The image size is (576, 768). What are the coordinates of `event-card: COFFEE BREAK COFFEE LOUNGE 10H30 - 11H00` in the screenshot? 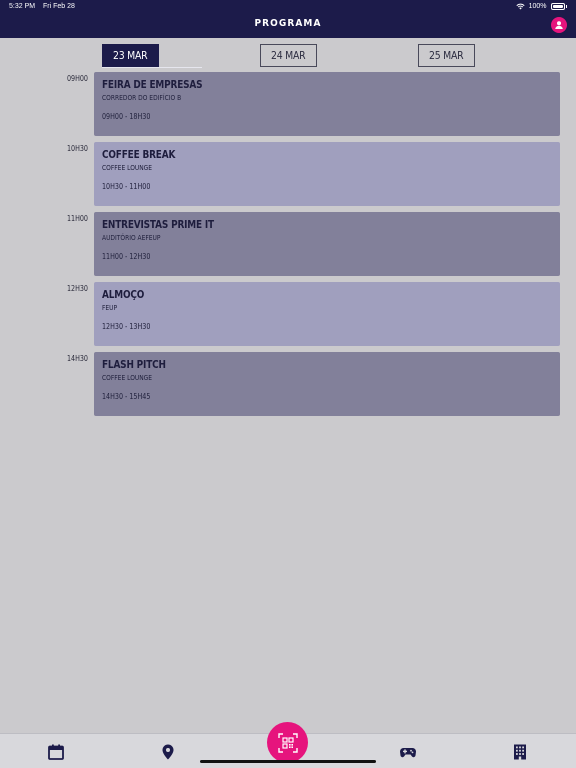 It's located at (327, 174).